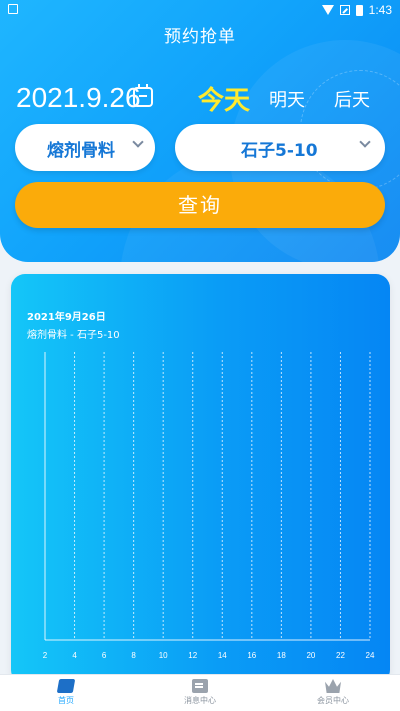  What do you see at coordinates (133, 655) in the screenshot?
I see `x-tick-label: 8` at bounding box center [133, 655].